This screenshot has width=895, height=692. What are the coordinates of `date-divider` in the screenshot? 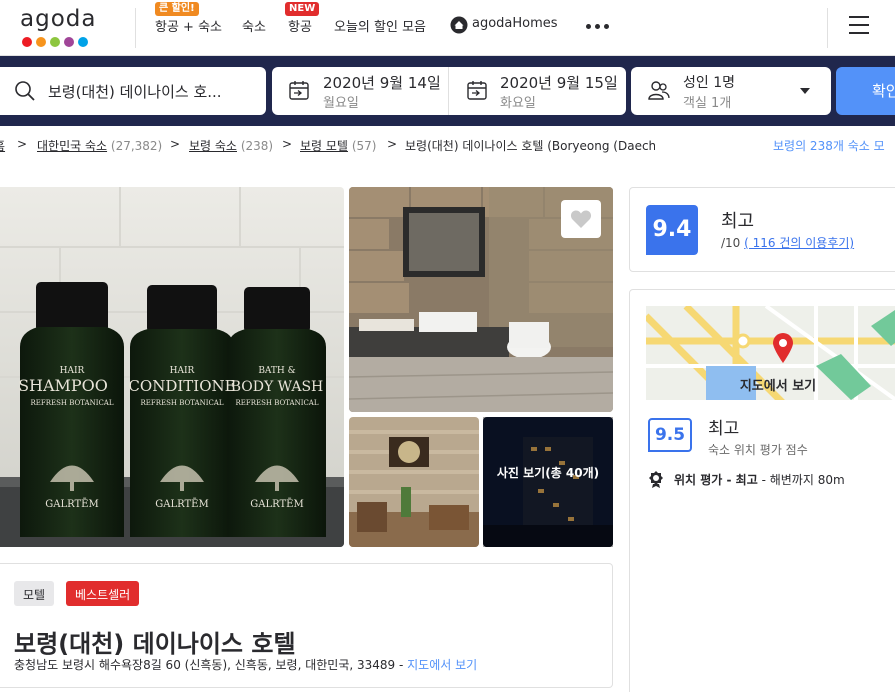 It's located at (448, 91).